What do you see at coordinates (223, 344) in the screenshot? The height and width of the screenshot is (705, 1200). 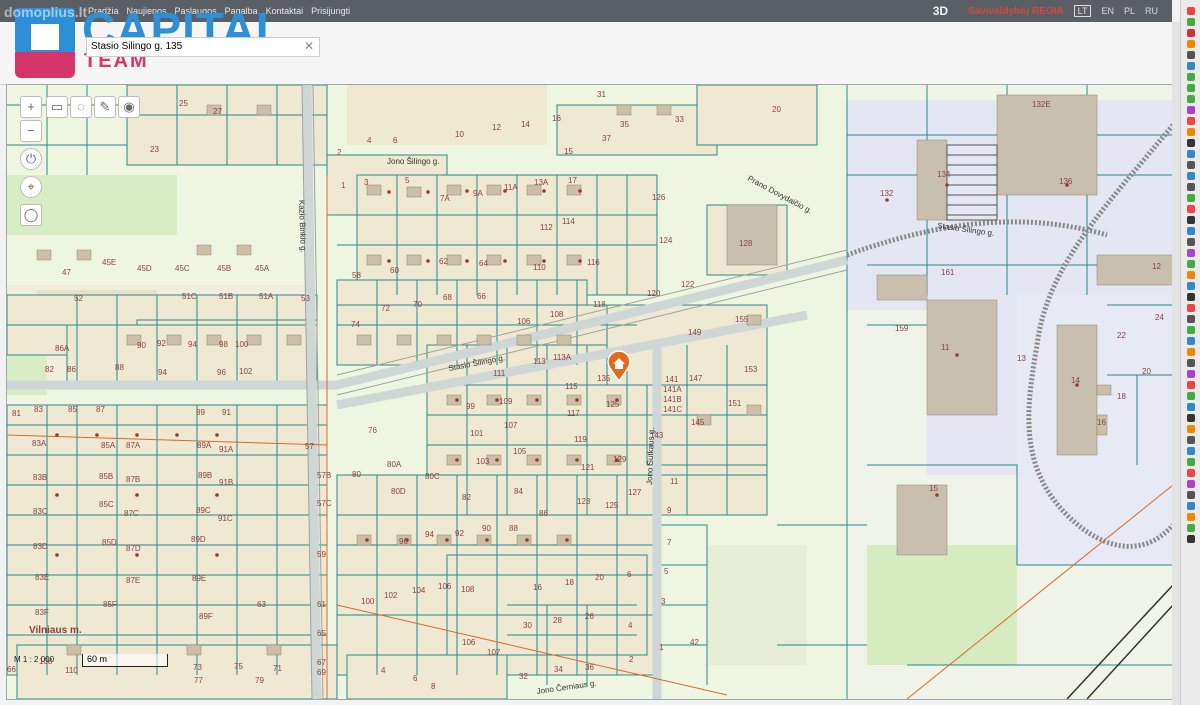 I see `svg-text: 98` at bounding box center [223, 344].